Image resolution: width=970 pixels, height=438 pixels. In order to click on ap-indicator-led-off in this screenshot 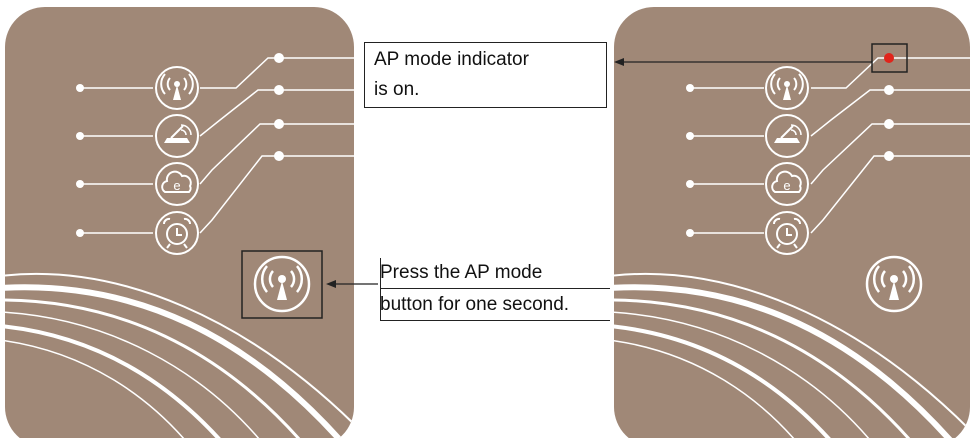, I will do `click(279, 58)`.